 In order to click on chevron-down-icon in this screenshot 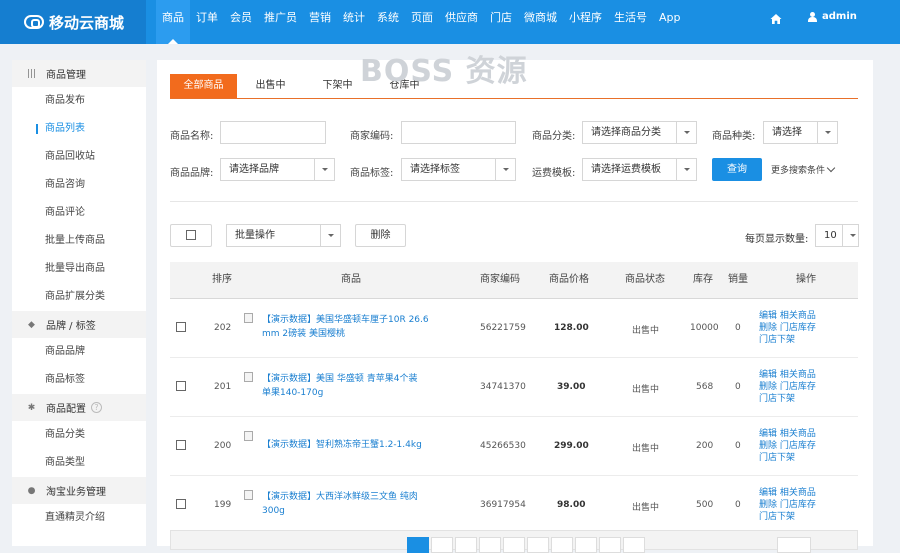, I will do `click(827, 132)`.